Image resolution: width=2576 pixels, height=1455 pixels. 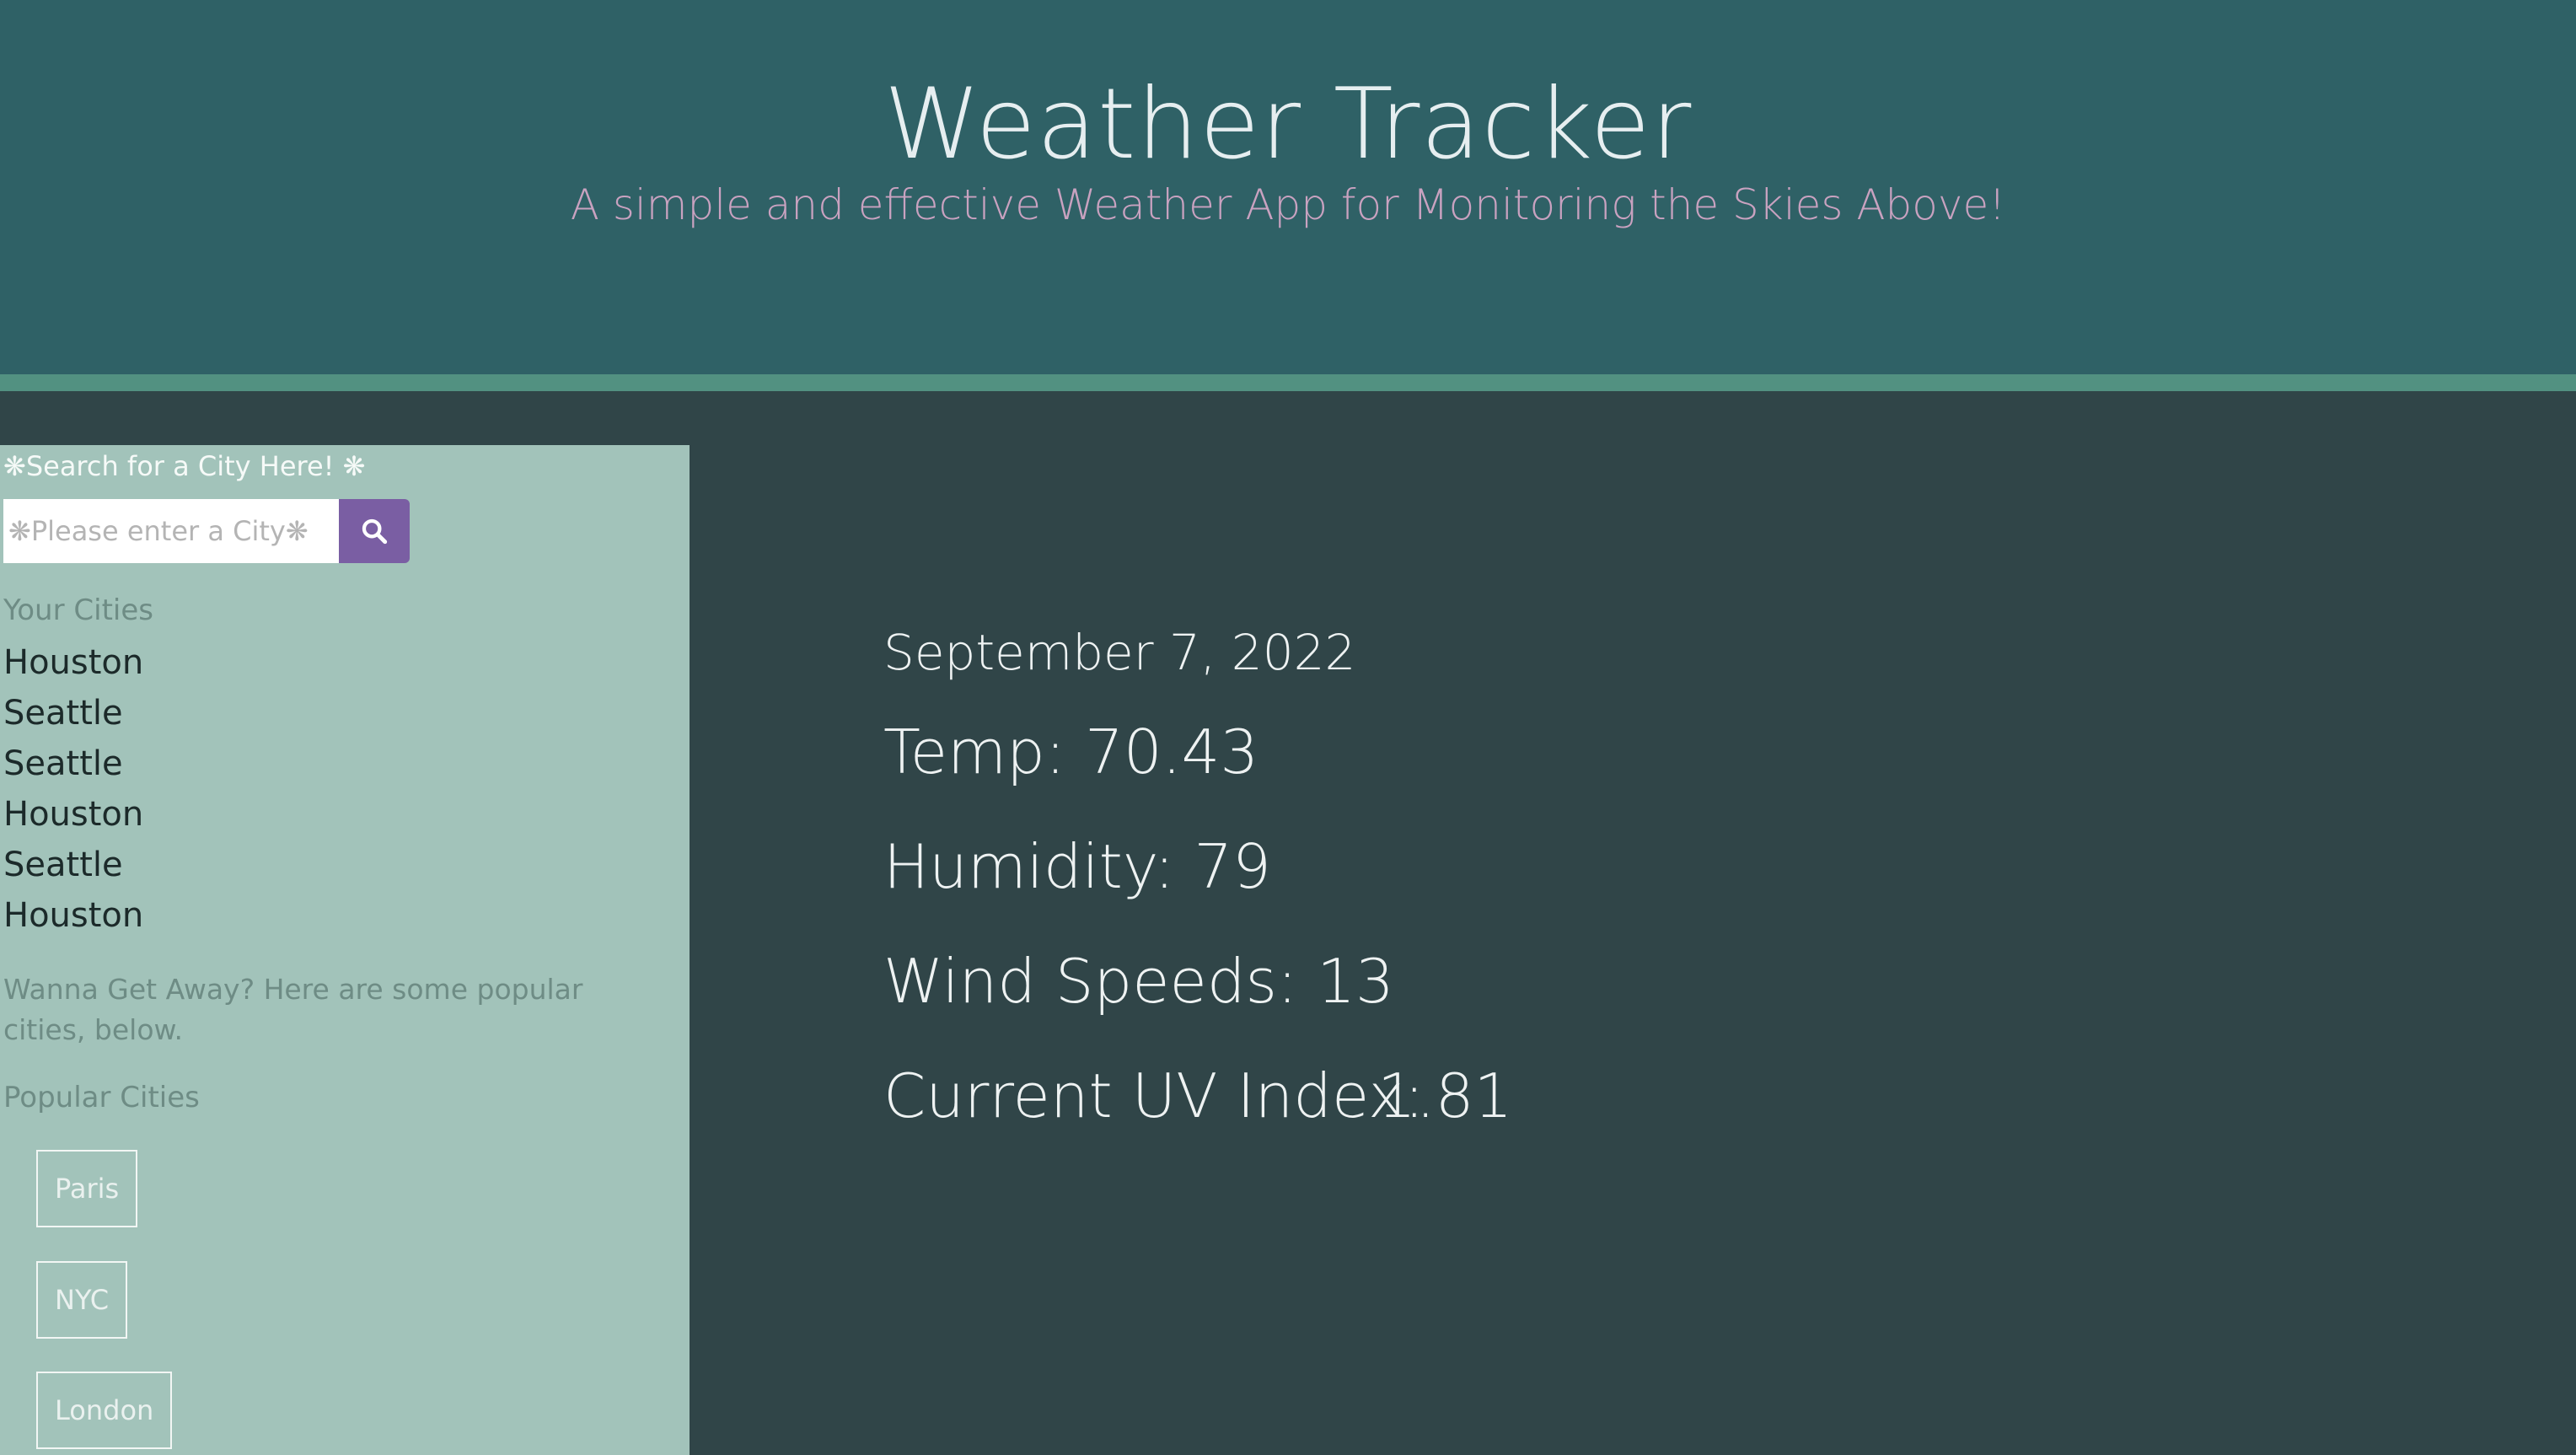 I want to click on search-input, so click(x=171, y=531).